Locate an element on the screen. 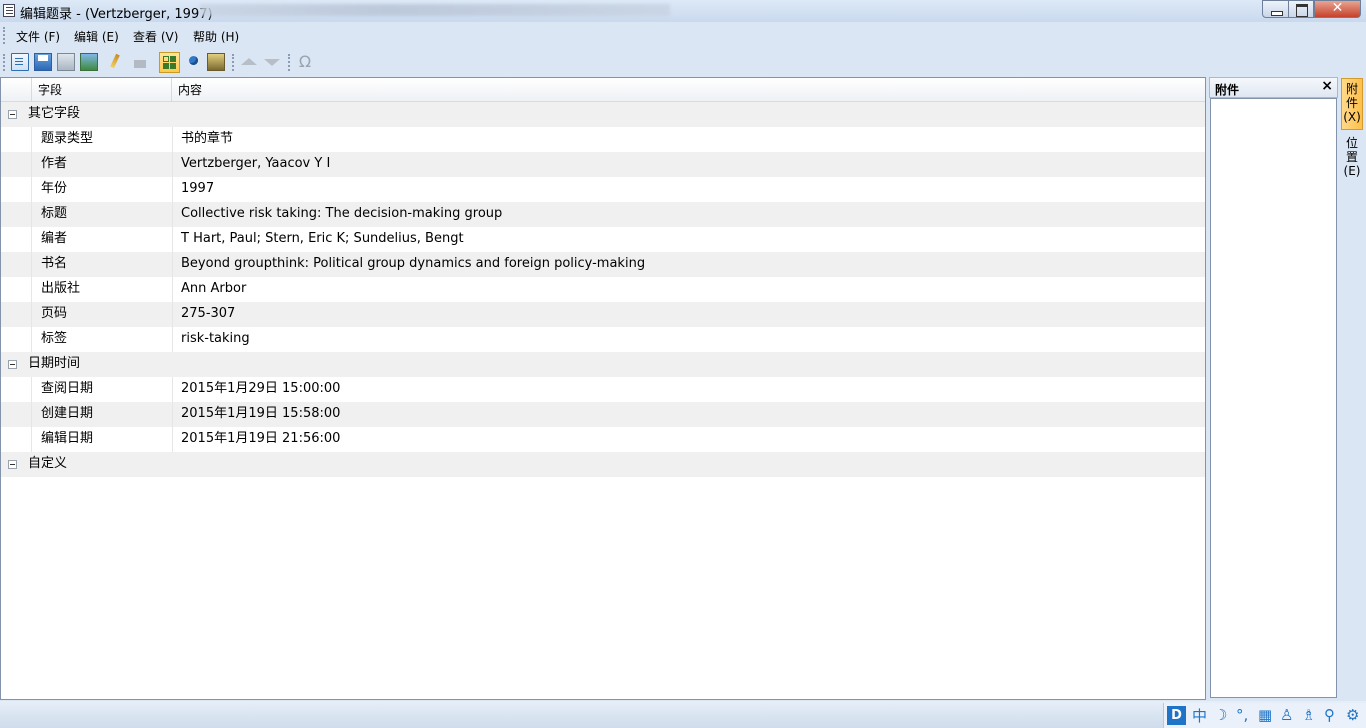 The image size is (1366, 728). field-name: 标题 is located at coordinates (54, 213).